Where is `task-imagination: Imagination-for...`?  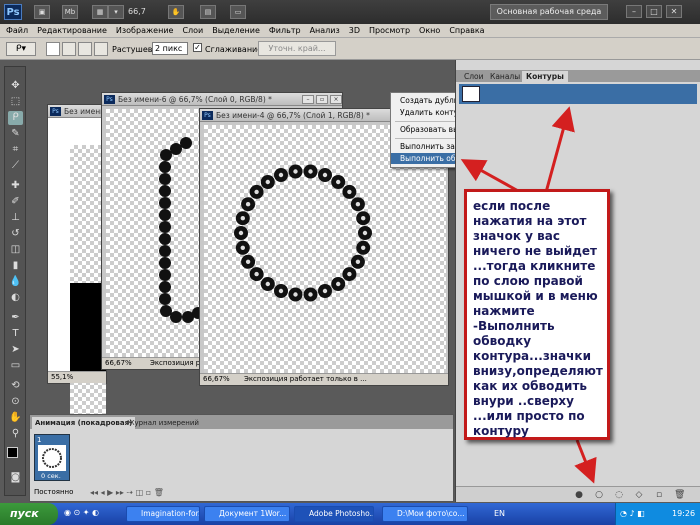 task-imagination: Imagination-for... is located at coordinates (163, 514).